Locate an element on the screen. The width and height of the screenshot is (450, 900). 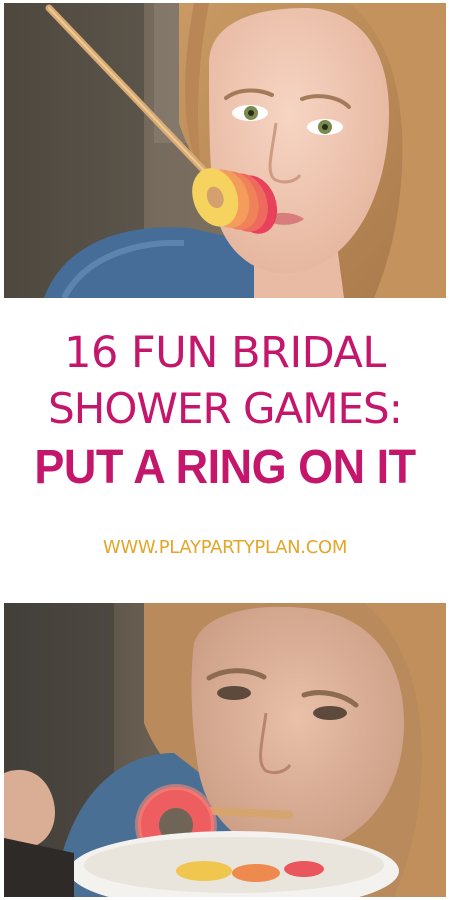
headline-line-1: 16 FUN BRIDAL is located at coordinates (225, 353).